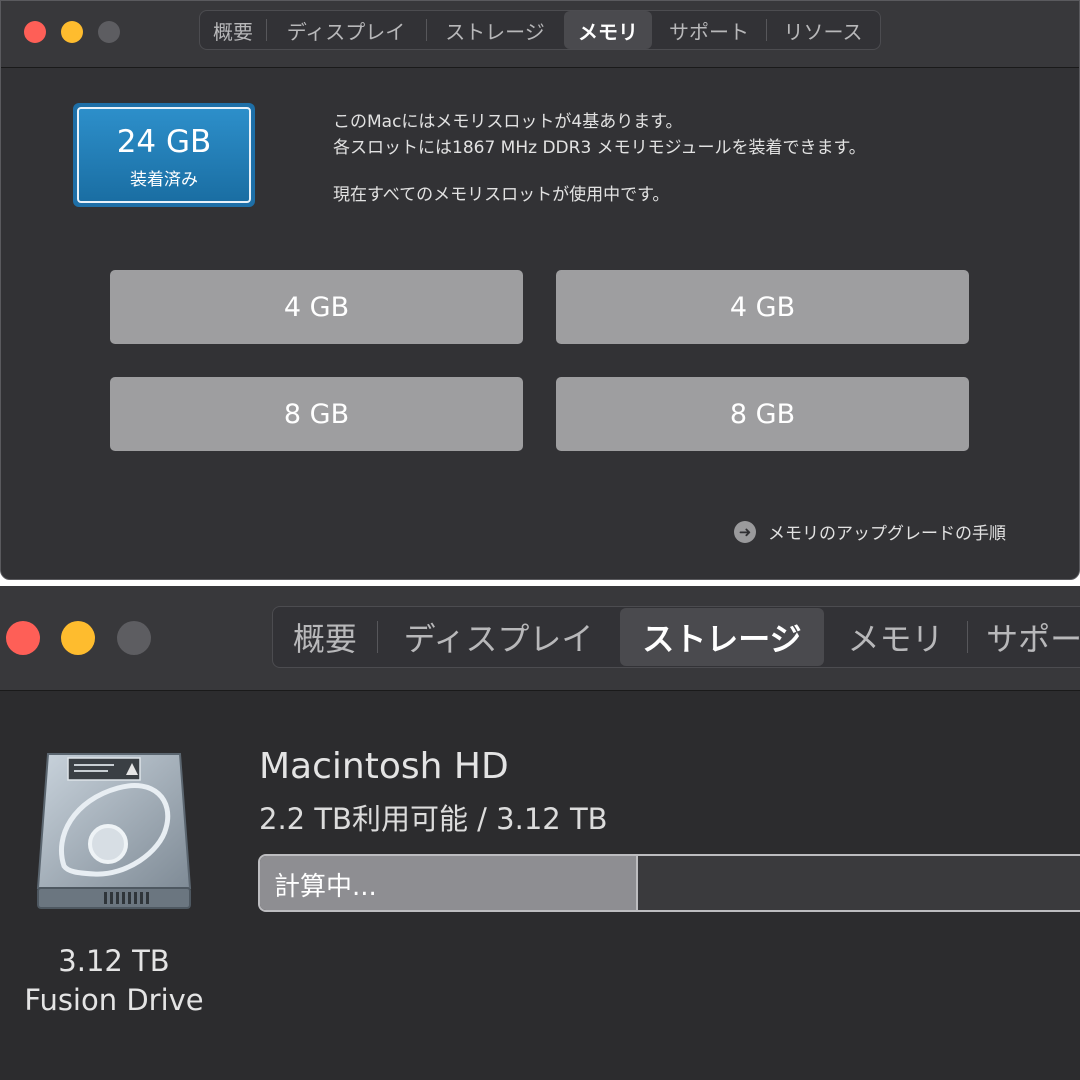 The height and width of the screenshot is (1080, 1080). What do you see at coordinates (887, 534) in the screenshot?
I see `memory-upgrade-label: メモリのアップグレードの手順` at bounding box center [887, 534].